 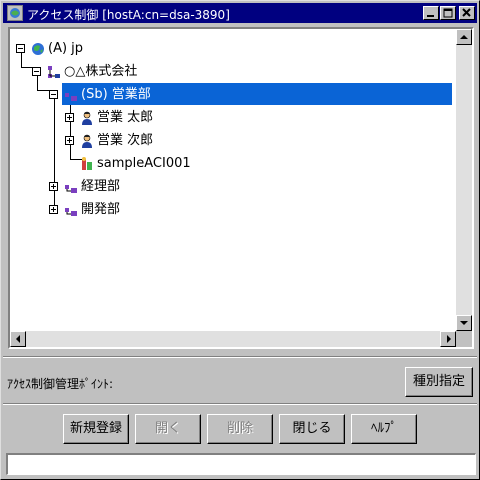 I want to click on vertical-scrollbar, so click(x=464, y=180).